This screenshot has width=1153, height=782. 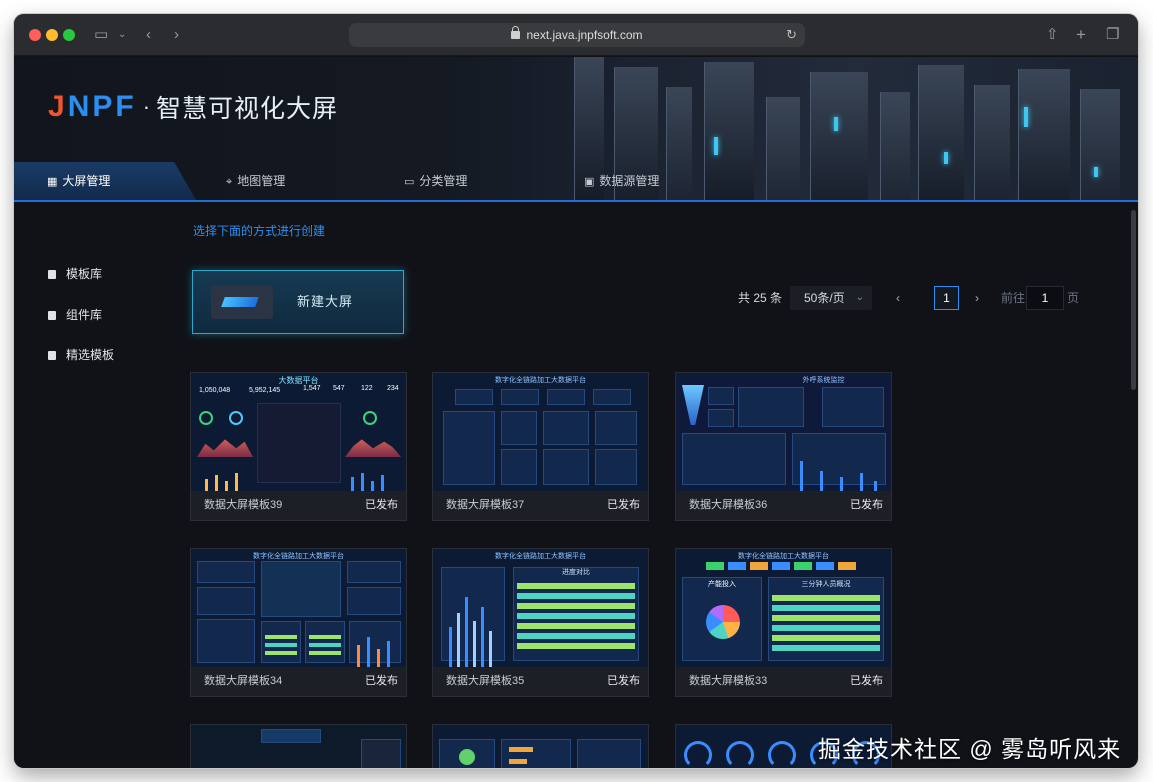 What do you see at coordinates (215, 390) in the screenshot?
I see `thumb-stat: 1,050,048` at bounding box center [215, 390].